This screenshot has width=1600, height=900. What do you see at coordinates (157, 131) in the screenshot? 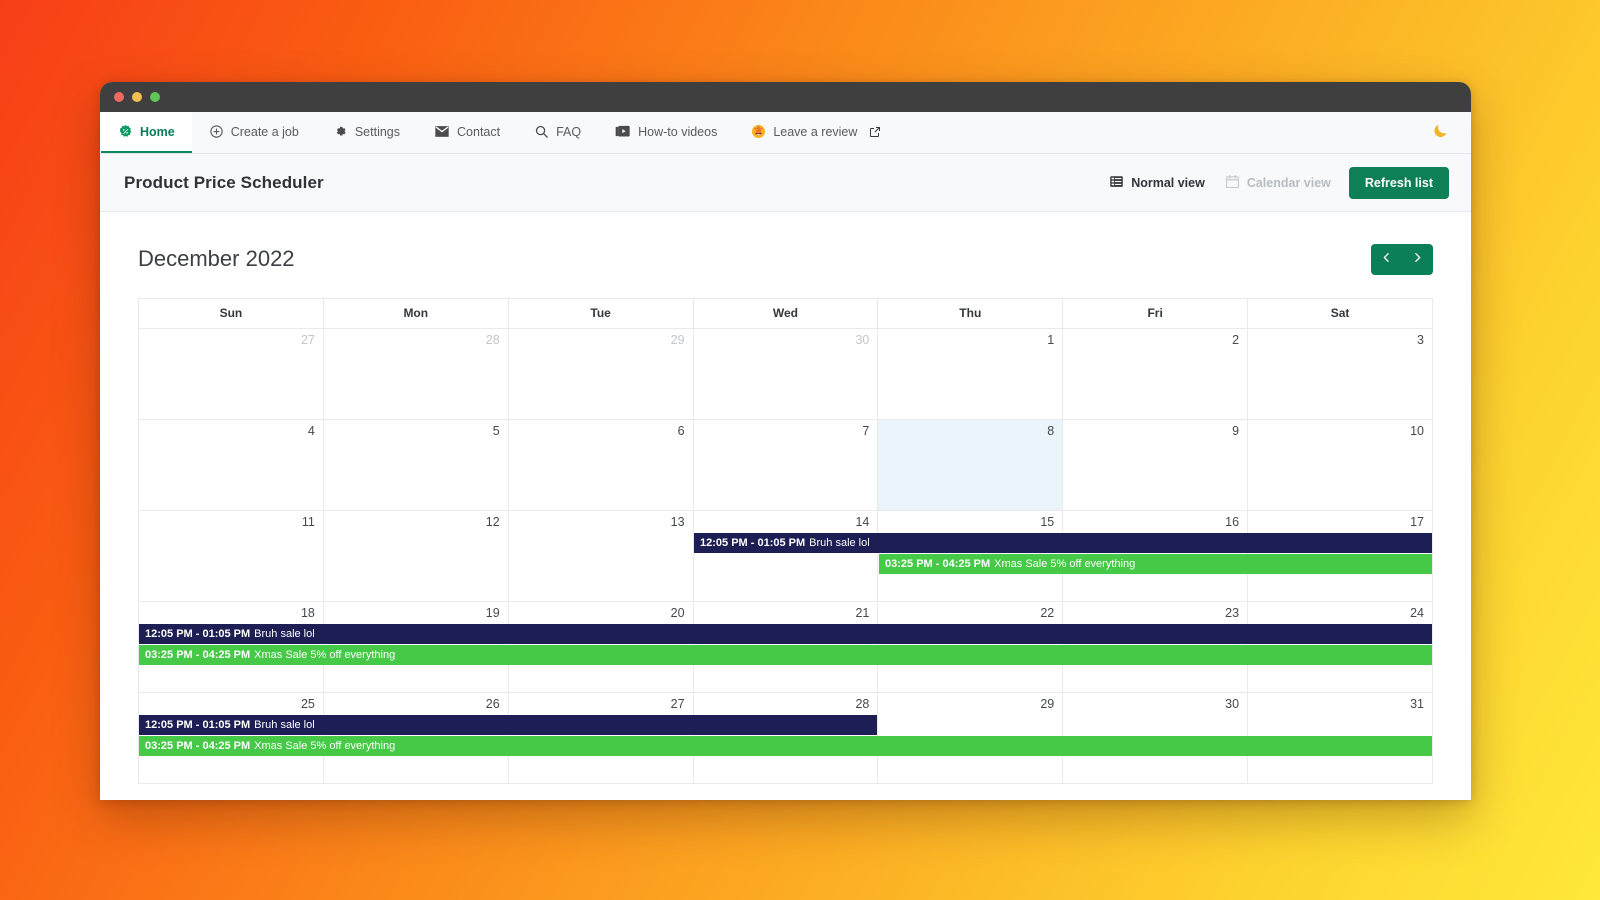
I see `nav-item-label: Home` at bounding box center [157, 131].